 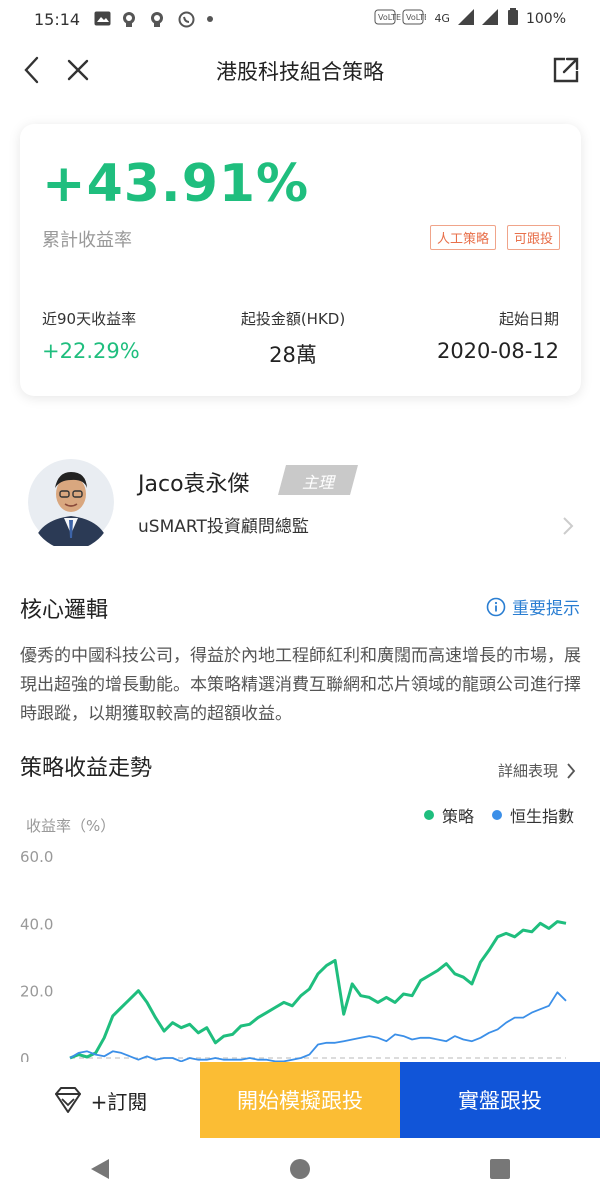 I want to click on y-tick-label: 40.0, so click(x=36, y=924).